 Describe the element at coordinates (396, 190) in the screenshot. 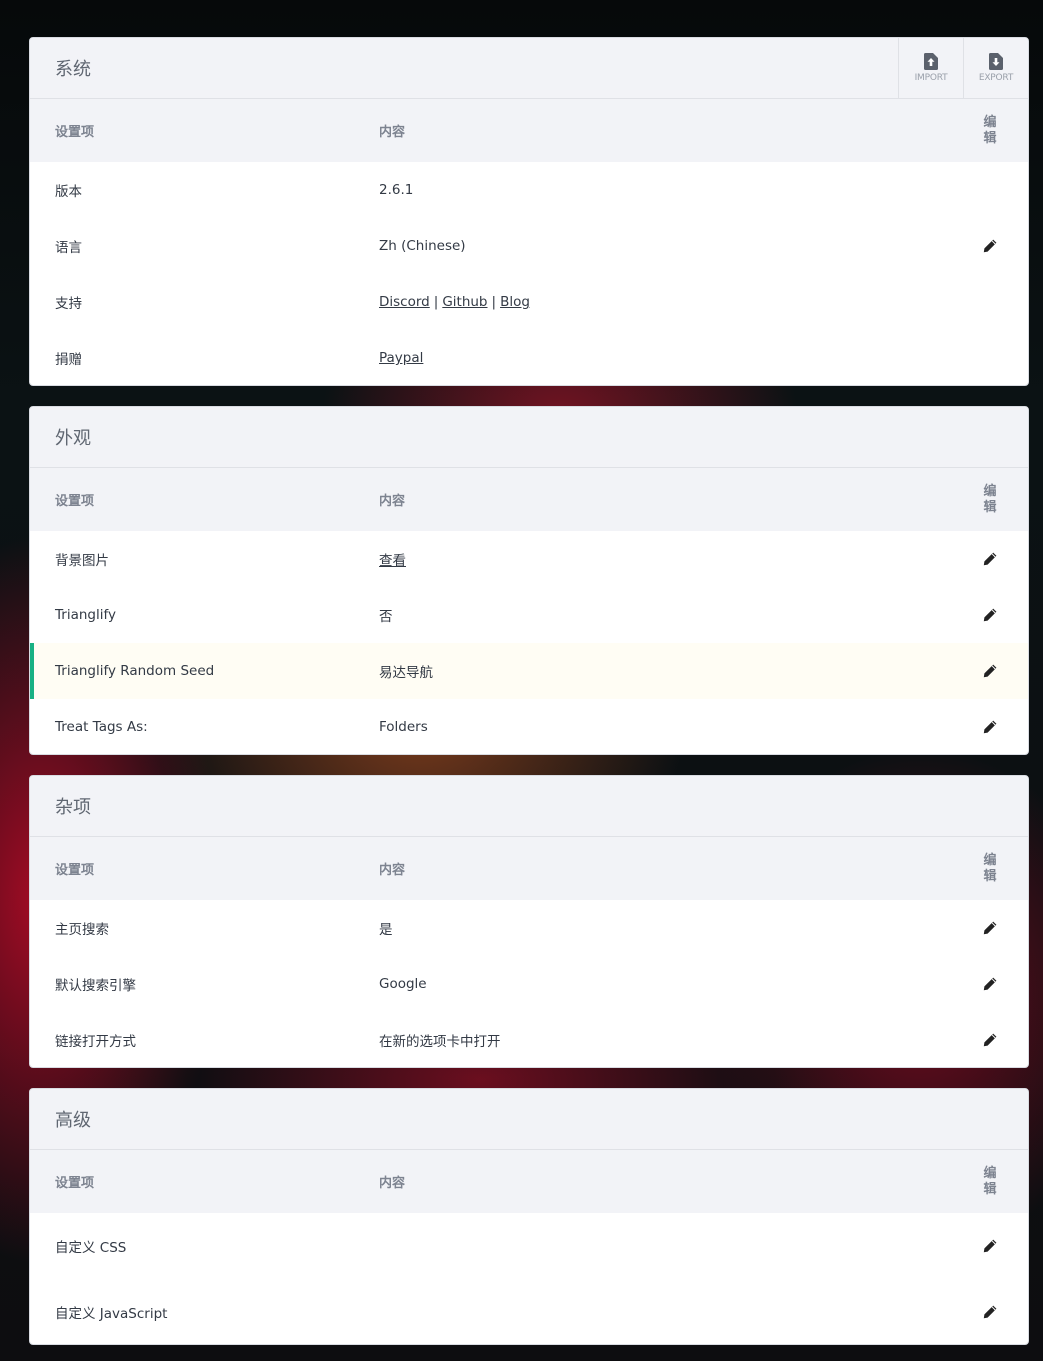

I see `setting-value: 2.6.1` at that location.